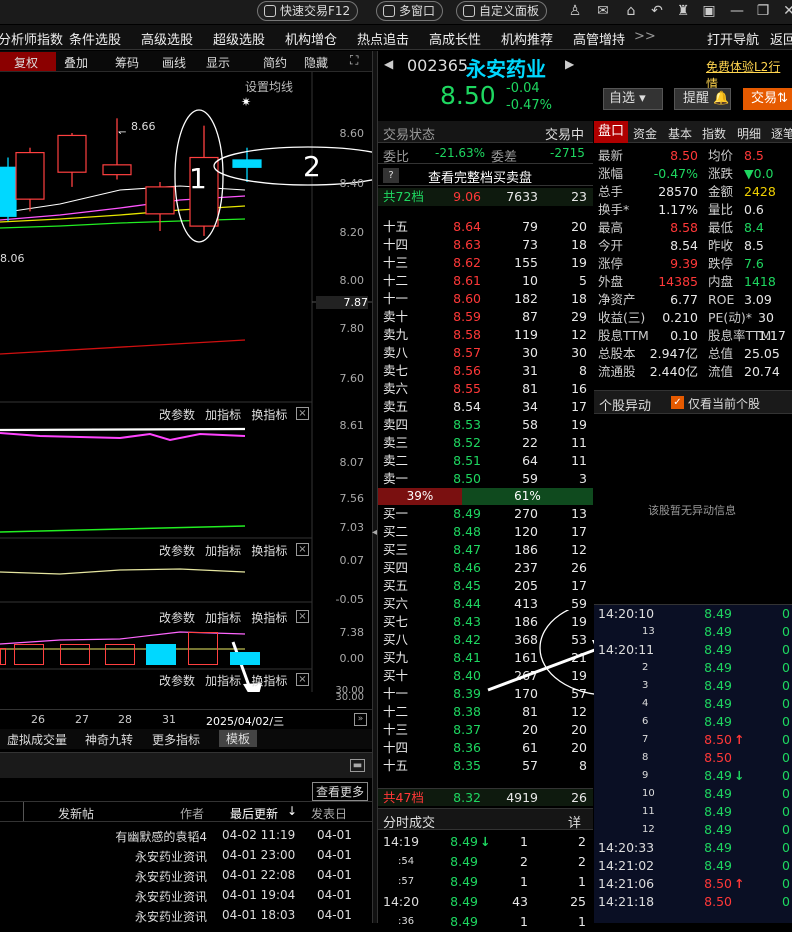 Image resolution: width=792 pixels, height=932 pixels. I want to click on timesales-row: :36 8.49 1 1, so click(485, 922).